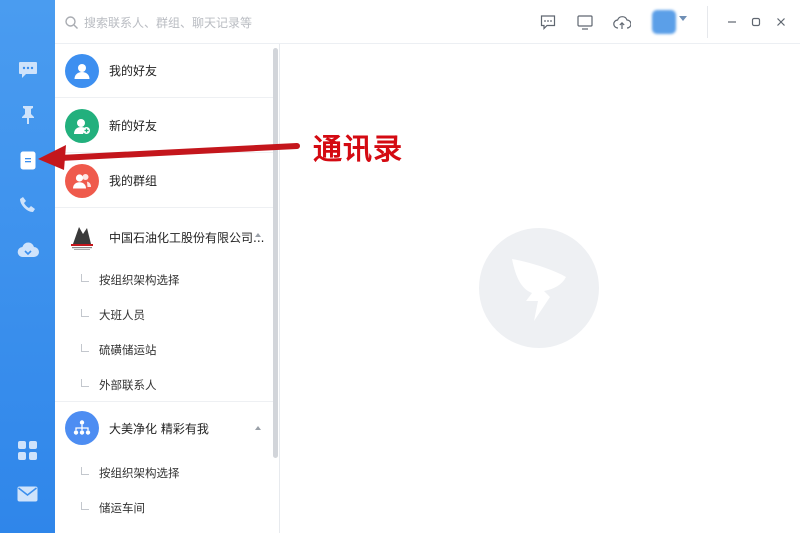 The image size is (800, 533). I want to click on org2-child-storage-workshop: 储运车间, so click(164, 507).